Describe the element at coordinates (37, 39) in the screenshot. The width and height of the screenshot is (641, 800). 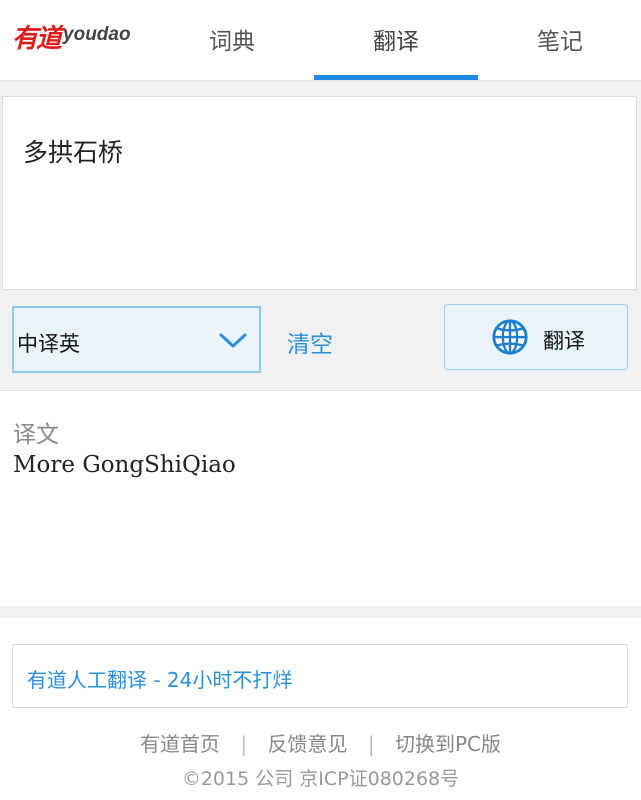
I see `logo-cn-text: 有道` at that location.